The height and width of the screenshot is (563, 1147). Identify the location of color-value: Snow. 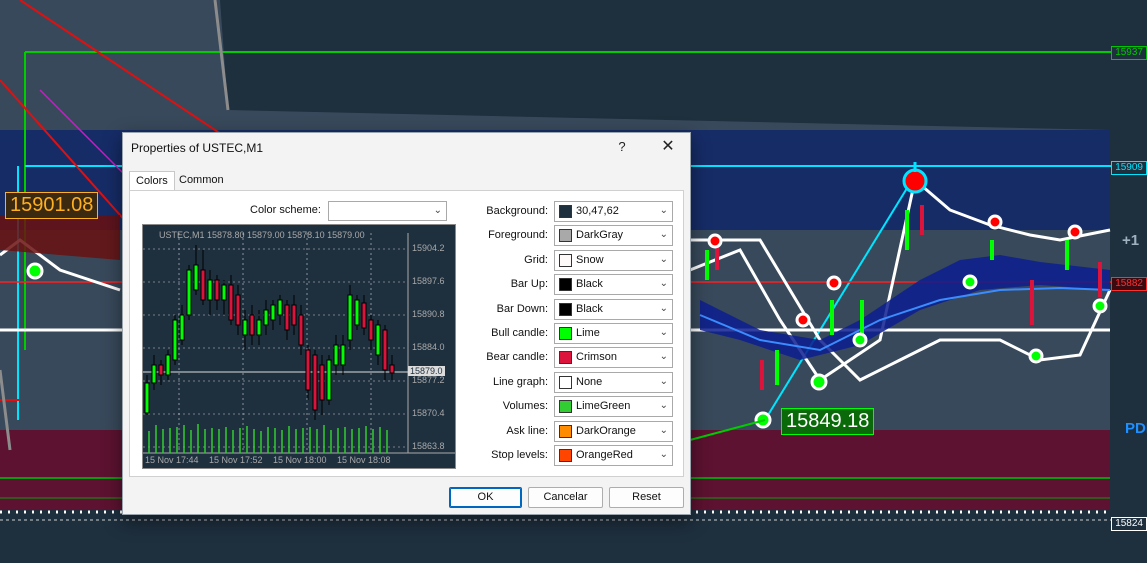
(590, 259).